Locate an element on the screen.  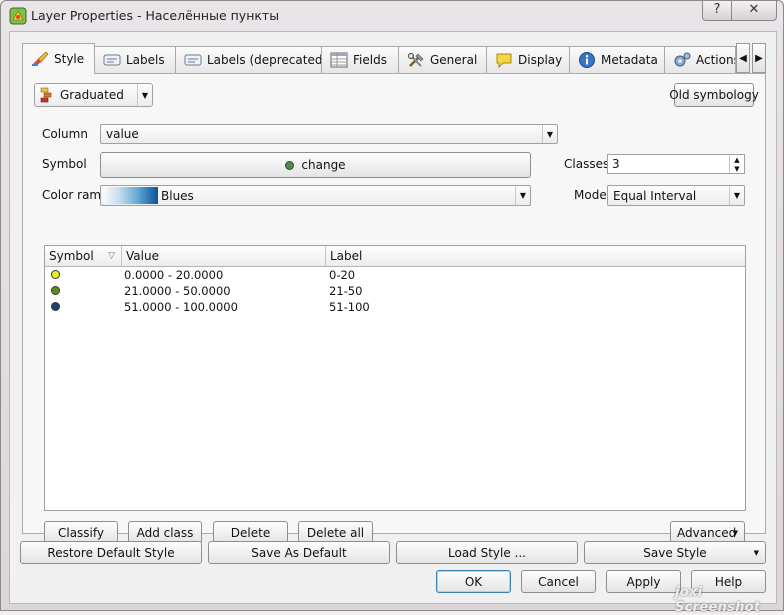
table-header: Symbol ▽ Value Label is located at coordinates (395, 256).